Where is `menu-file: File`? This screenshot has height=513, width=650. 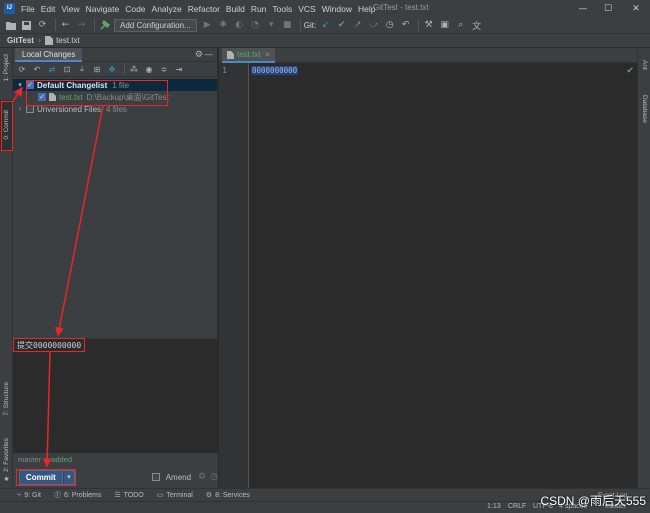 menu-file: File is located at coordinates (28, 9).